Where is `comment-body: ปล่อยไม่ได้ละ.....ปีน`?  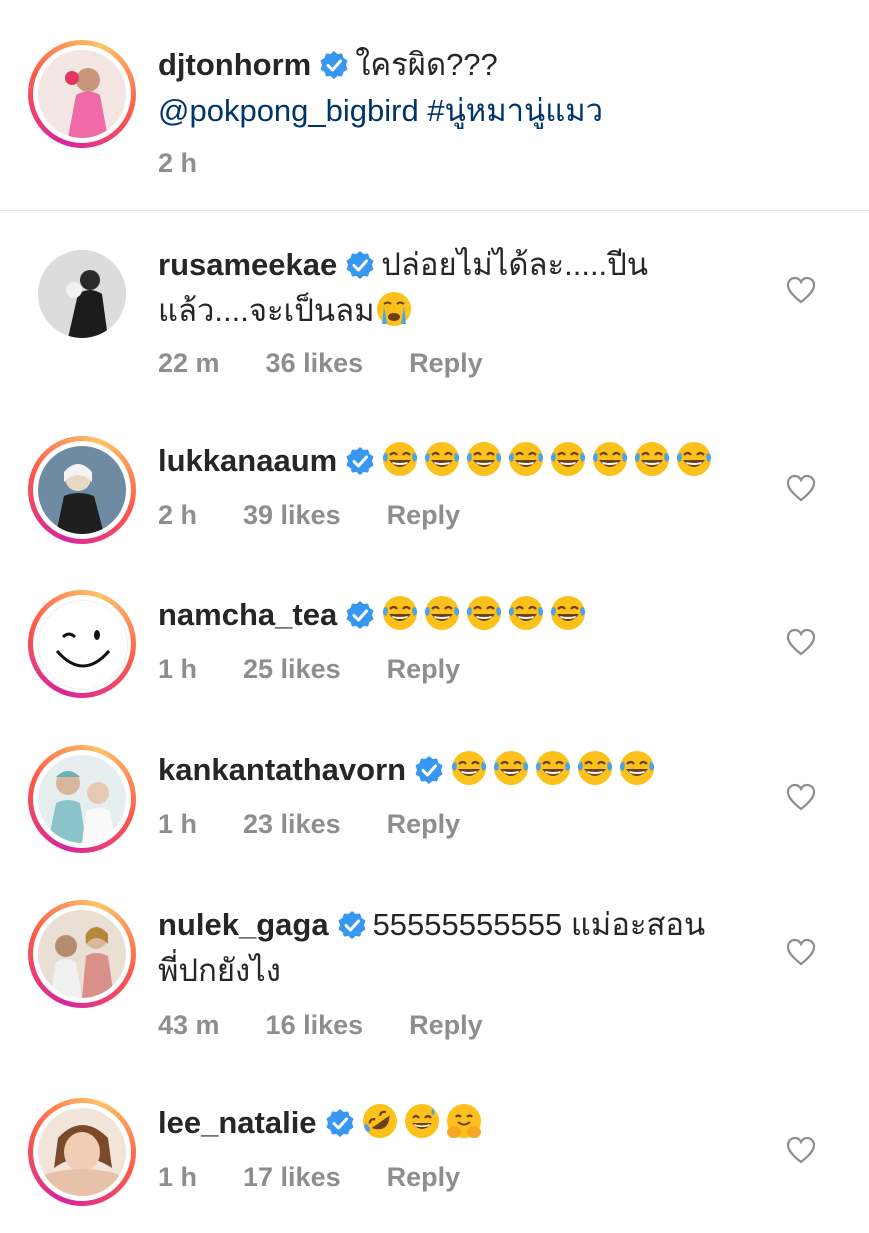 comment-body: ปล่อยไม่ได้ละ.....ปีน is located at coordinates (515, 264).